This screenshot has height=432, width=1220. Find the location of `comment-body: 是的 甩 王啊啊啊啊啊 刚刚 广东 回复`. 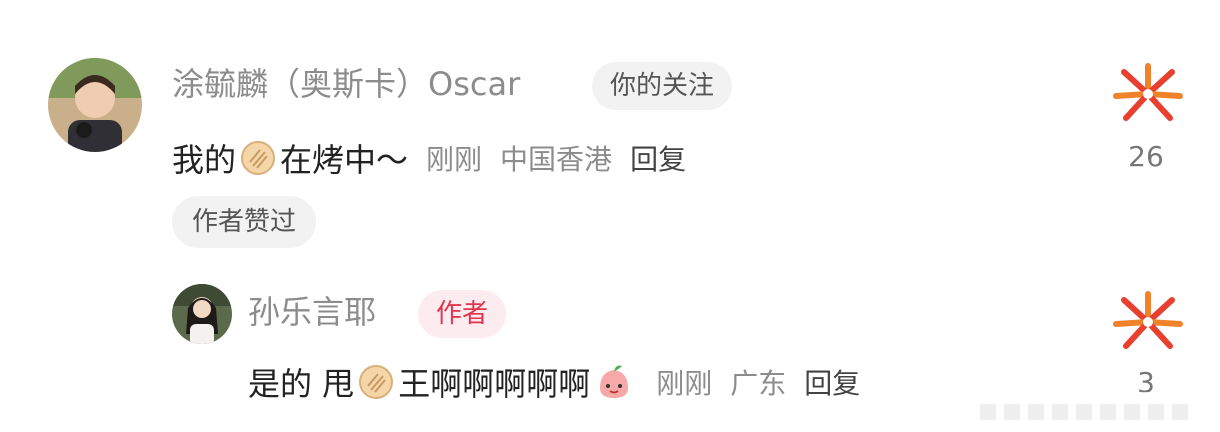

comment-body: 是的 甩 王啊啊啊啊啊 刚刚 广东 回复 is located at coordinates (554, 382).